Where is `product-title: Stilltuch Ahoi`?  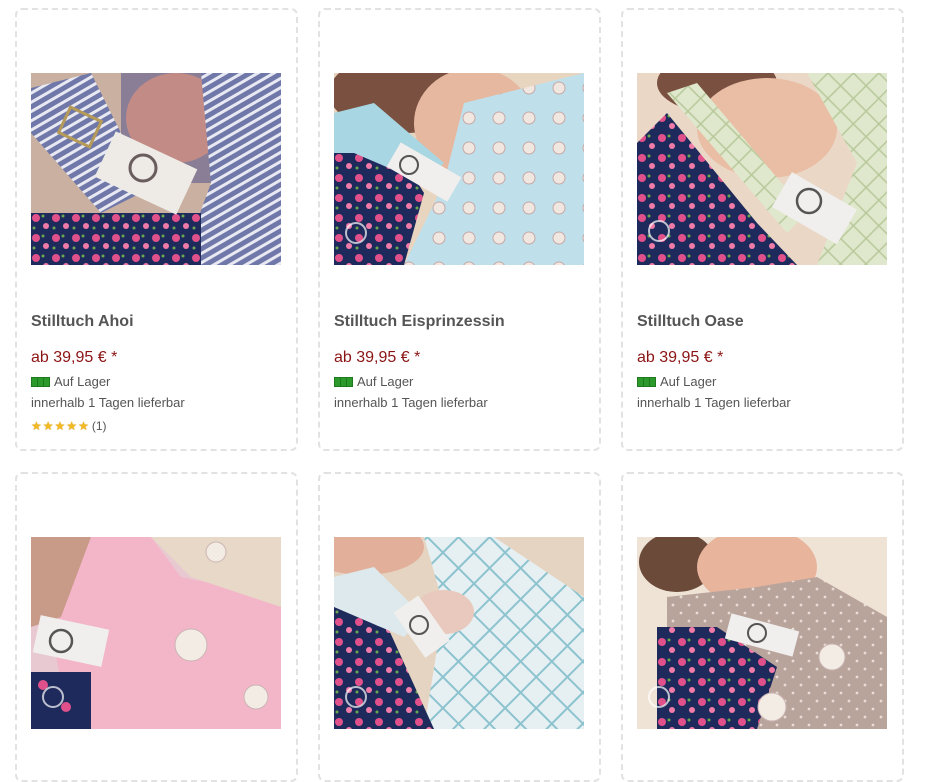 product-title: Stilltuch Ahoi is located at coordinates (82, 322).